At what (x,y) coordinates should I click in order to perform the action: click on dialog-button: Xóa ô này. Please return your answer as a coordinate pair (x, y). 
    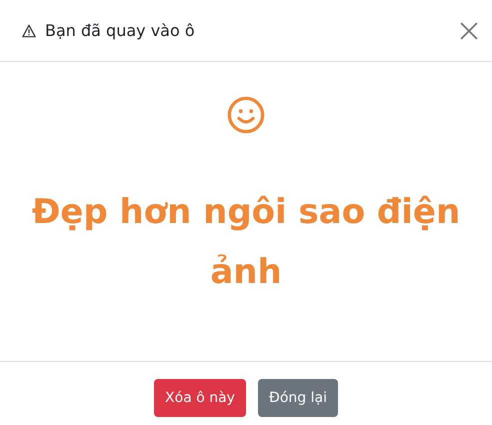
    Looking at the image, I should click on (200, 398).